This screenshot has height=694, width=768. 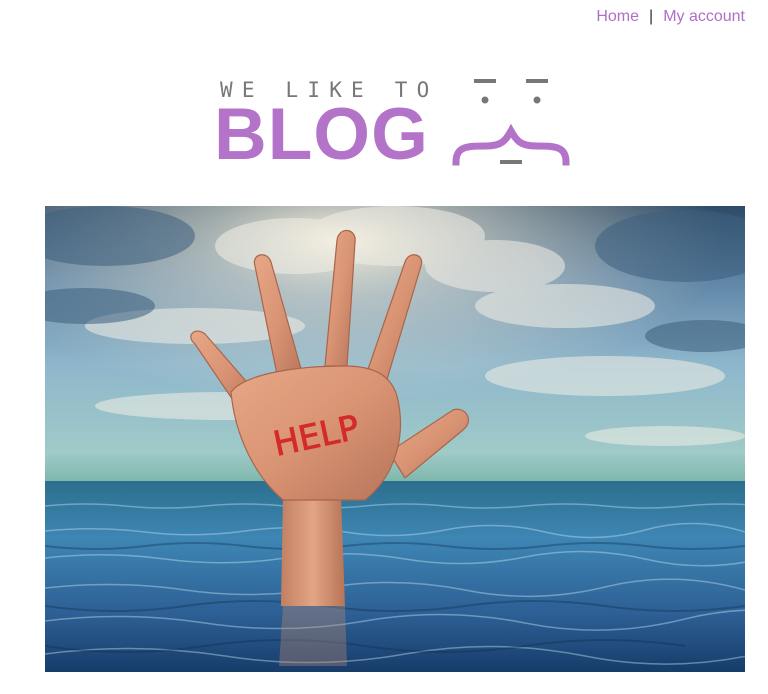 I want to click on site-logo: WE LIKE TO BLOG, so click(x=394, y=124).